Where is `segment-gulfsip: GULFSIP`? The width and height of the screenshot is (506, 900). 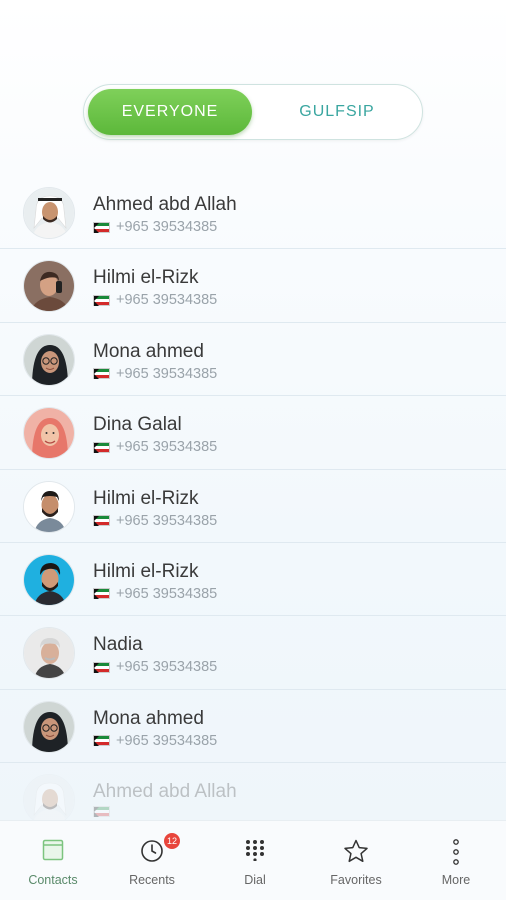 segment-gulfsip: GULFSIP is located at coordinates (337, 112).